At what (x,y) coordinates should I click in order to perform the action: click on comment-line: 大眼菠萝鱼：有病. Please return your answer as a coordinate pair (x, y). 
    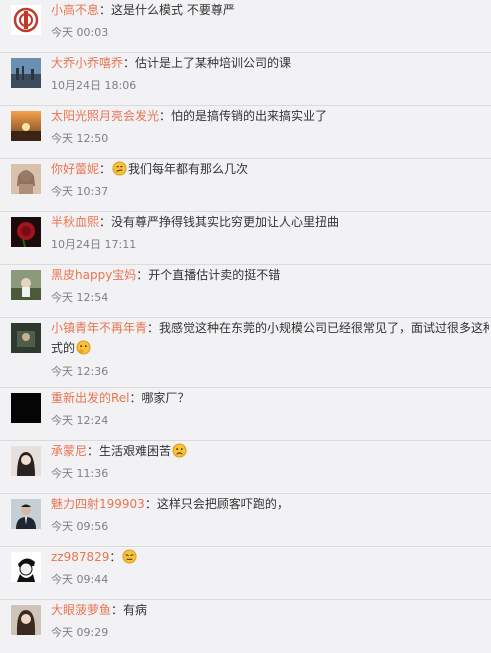
    Looking at the image, I should click on (270, 610).